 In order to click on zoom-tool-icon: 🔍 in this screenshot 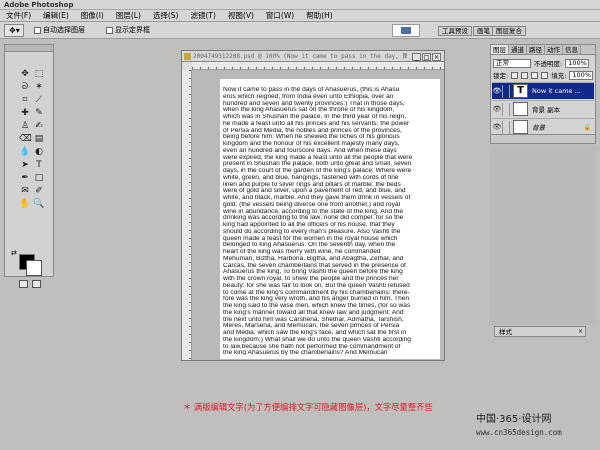, I will do `click(39, 204)`.